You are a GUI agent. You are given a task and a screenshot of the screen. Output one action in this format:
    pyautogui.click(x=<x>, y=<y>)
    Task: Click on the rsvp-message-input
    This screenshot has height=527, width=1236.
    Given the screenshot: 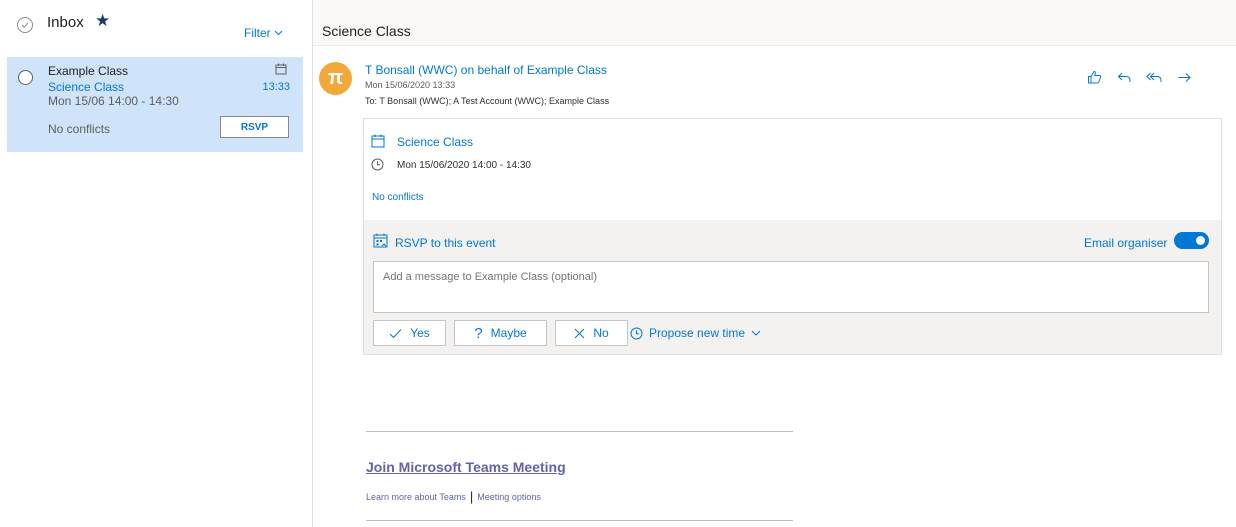 What is the action you would take?
    pyautogui.click(x=791, y=287)
    